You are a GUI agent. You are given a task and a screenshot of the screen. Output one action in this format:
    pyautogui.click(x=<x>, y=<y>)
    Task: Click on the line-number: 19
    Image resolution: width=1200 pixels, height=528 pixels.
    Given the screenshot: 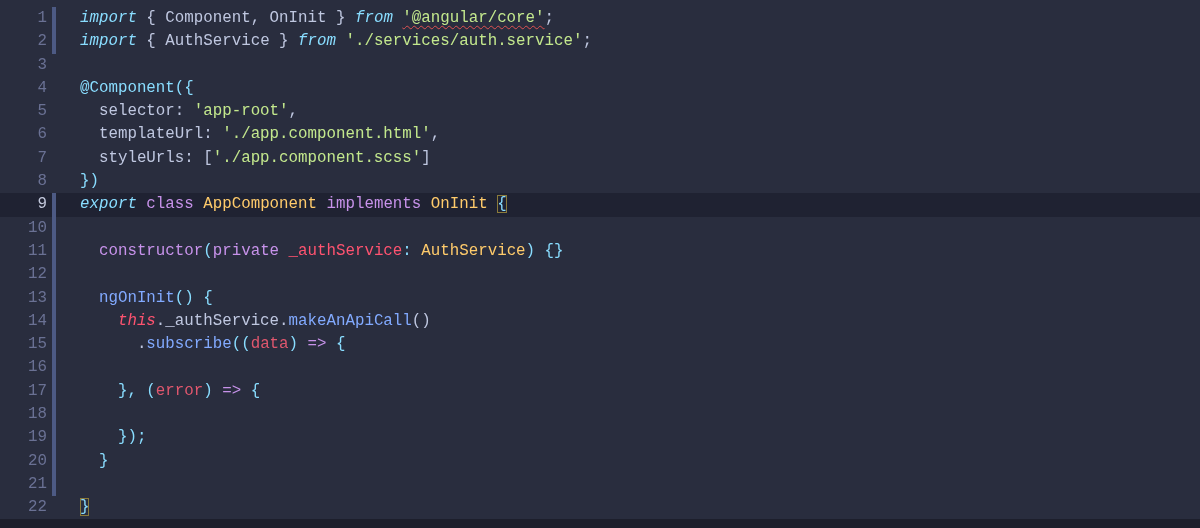 What is the action you would take?
    pyautogui.click(x=37, y=438)
    